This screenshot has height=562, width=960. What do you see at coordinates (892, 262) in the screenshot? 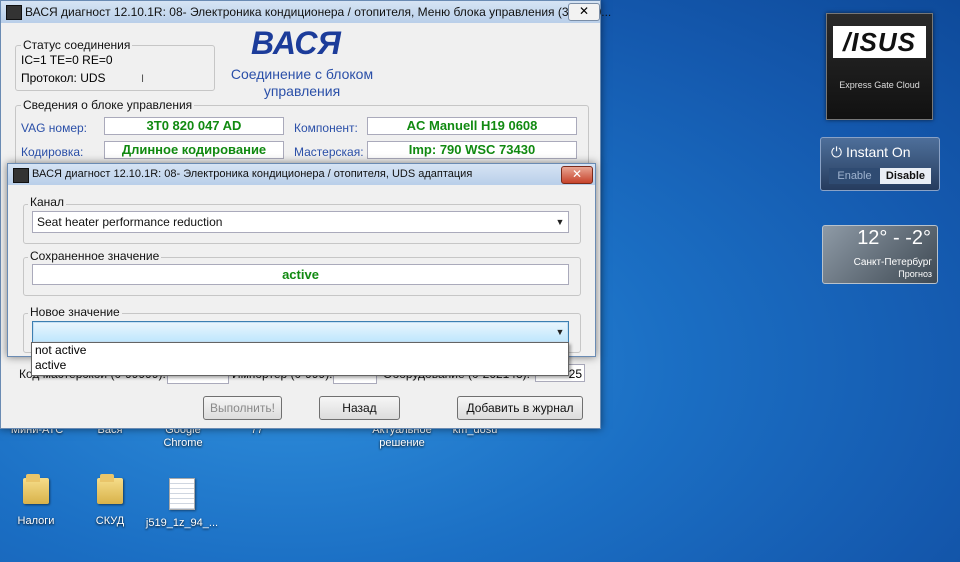
I see `weather-city: Санкт-Петербург` at bounding box center [892, 262].